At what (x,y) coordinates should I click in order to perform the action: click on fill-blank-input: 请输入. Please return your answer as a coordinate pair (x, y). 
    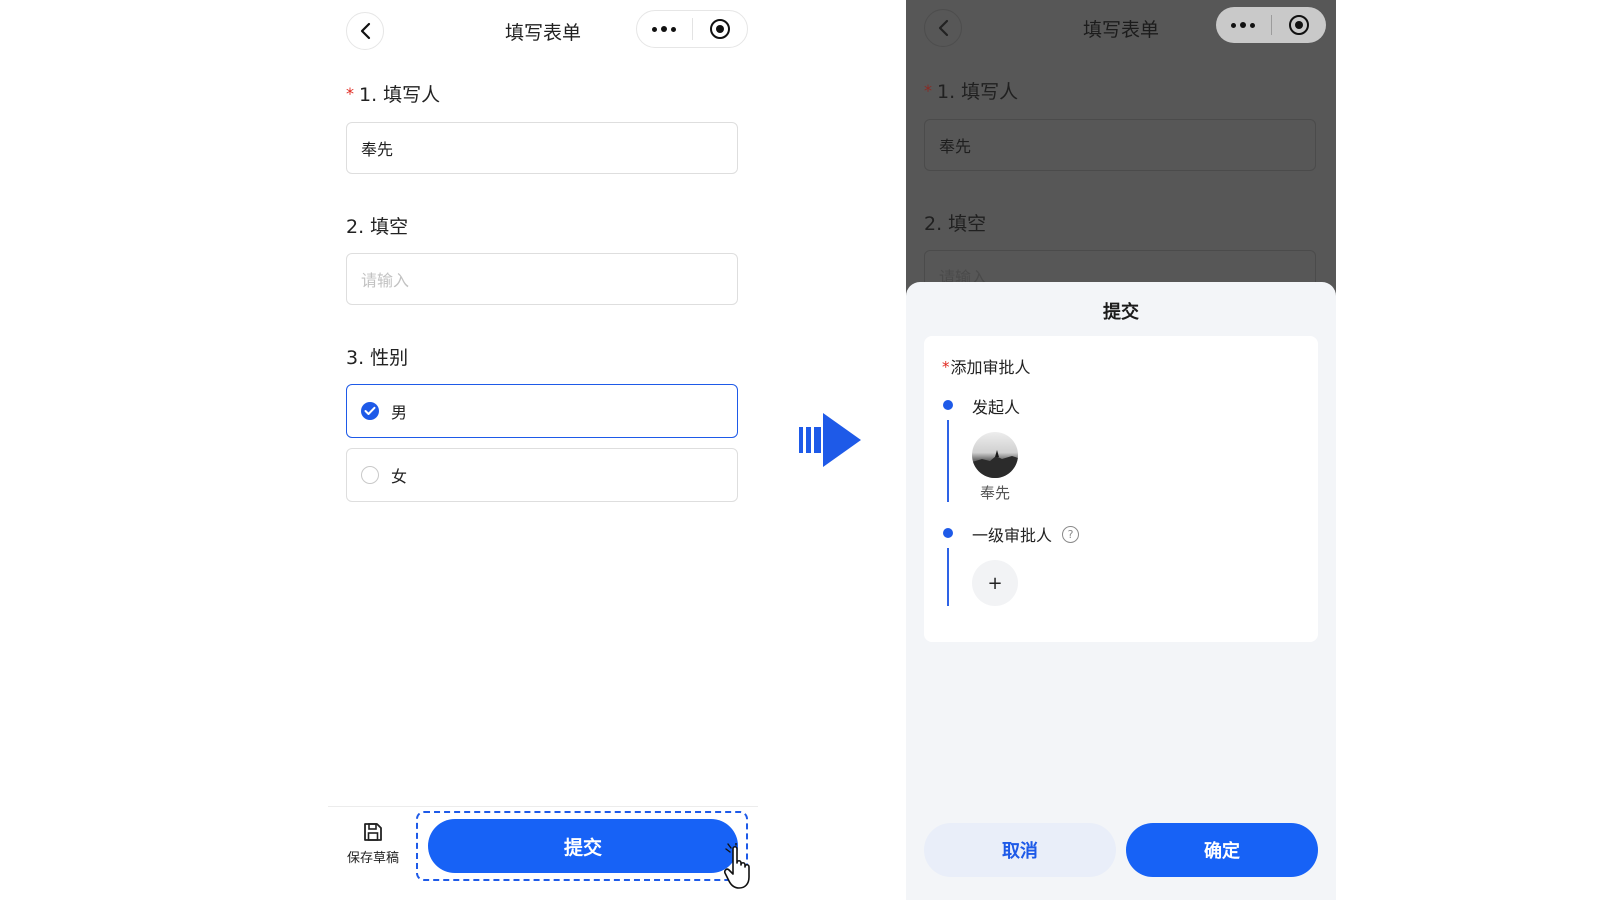
    Looking at the image, I should click on (542, 279).